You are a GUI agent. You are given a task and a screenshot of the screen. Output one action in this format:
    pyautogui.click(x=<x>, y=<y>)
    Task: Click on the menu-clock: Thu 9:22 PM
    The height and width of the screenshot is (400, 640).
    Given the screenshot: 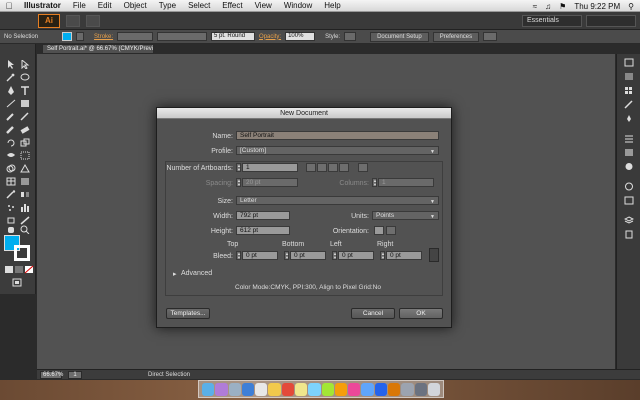 What is the action you would take?
    pyautogui.click(x=597, y=6)
    